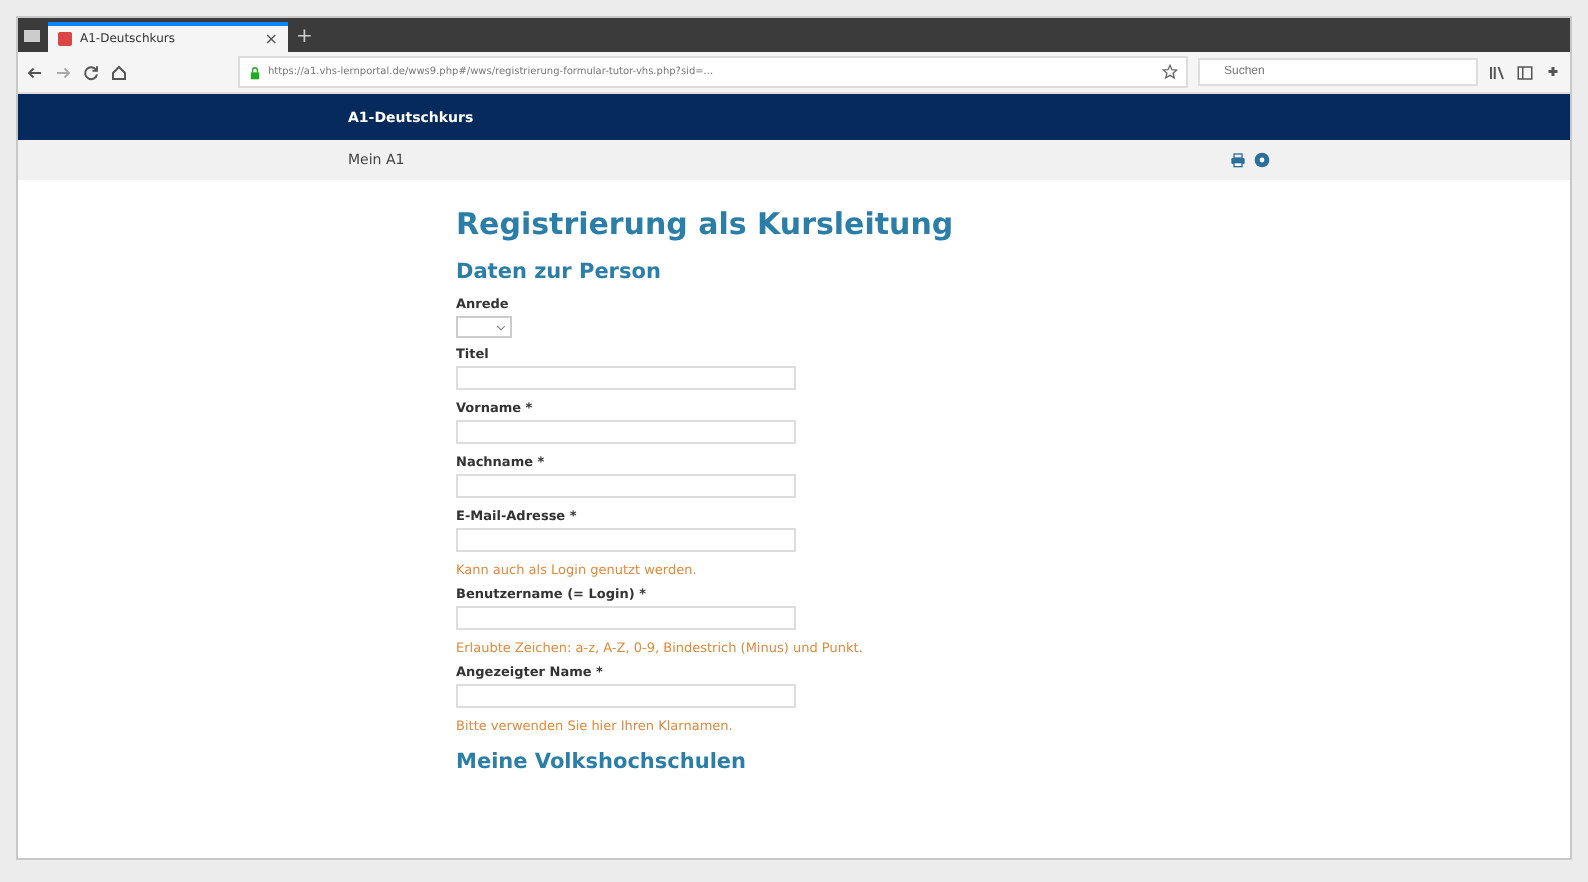 The width and height of the screenshot is (1588, 882). Describe the element at coordinates (705, 224) in the screenshot. I see `page-title: Registrierung als Kursleitung` at that location.